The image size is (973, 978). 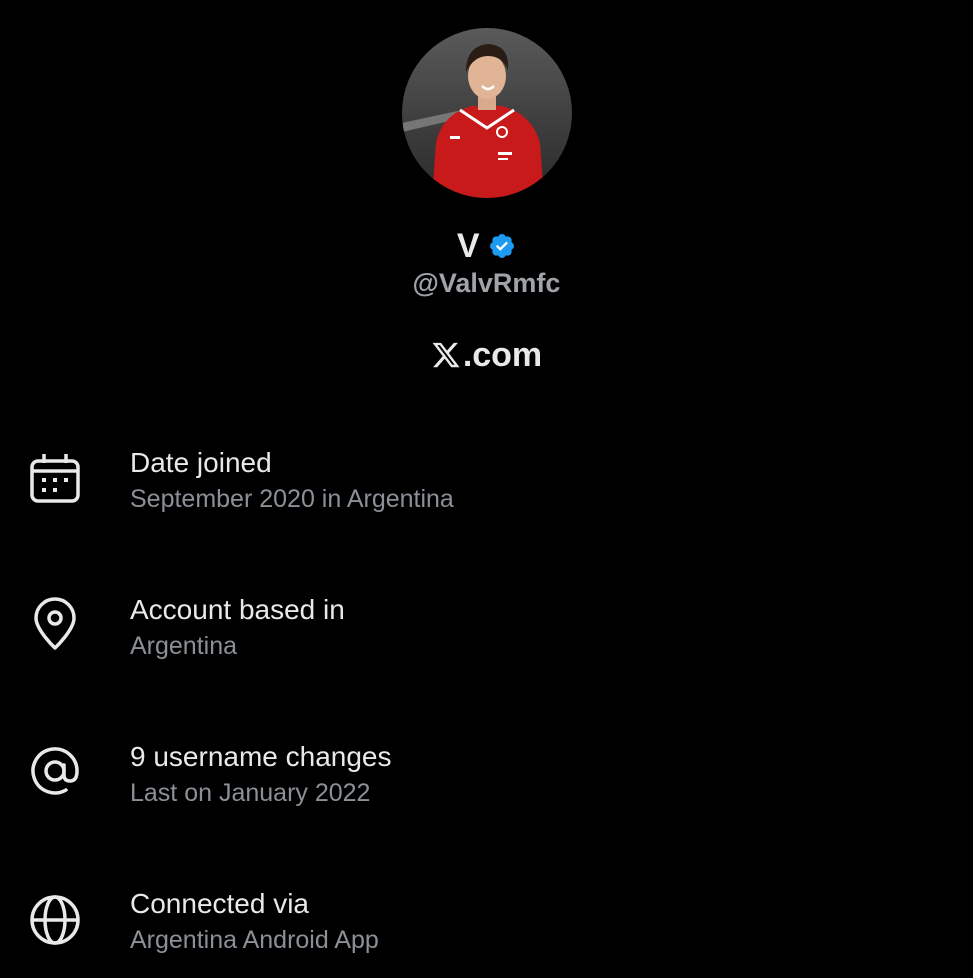 I want to click on user-handle: @ValvRmfc, so click(x=486, y=283).